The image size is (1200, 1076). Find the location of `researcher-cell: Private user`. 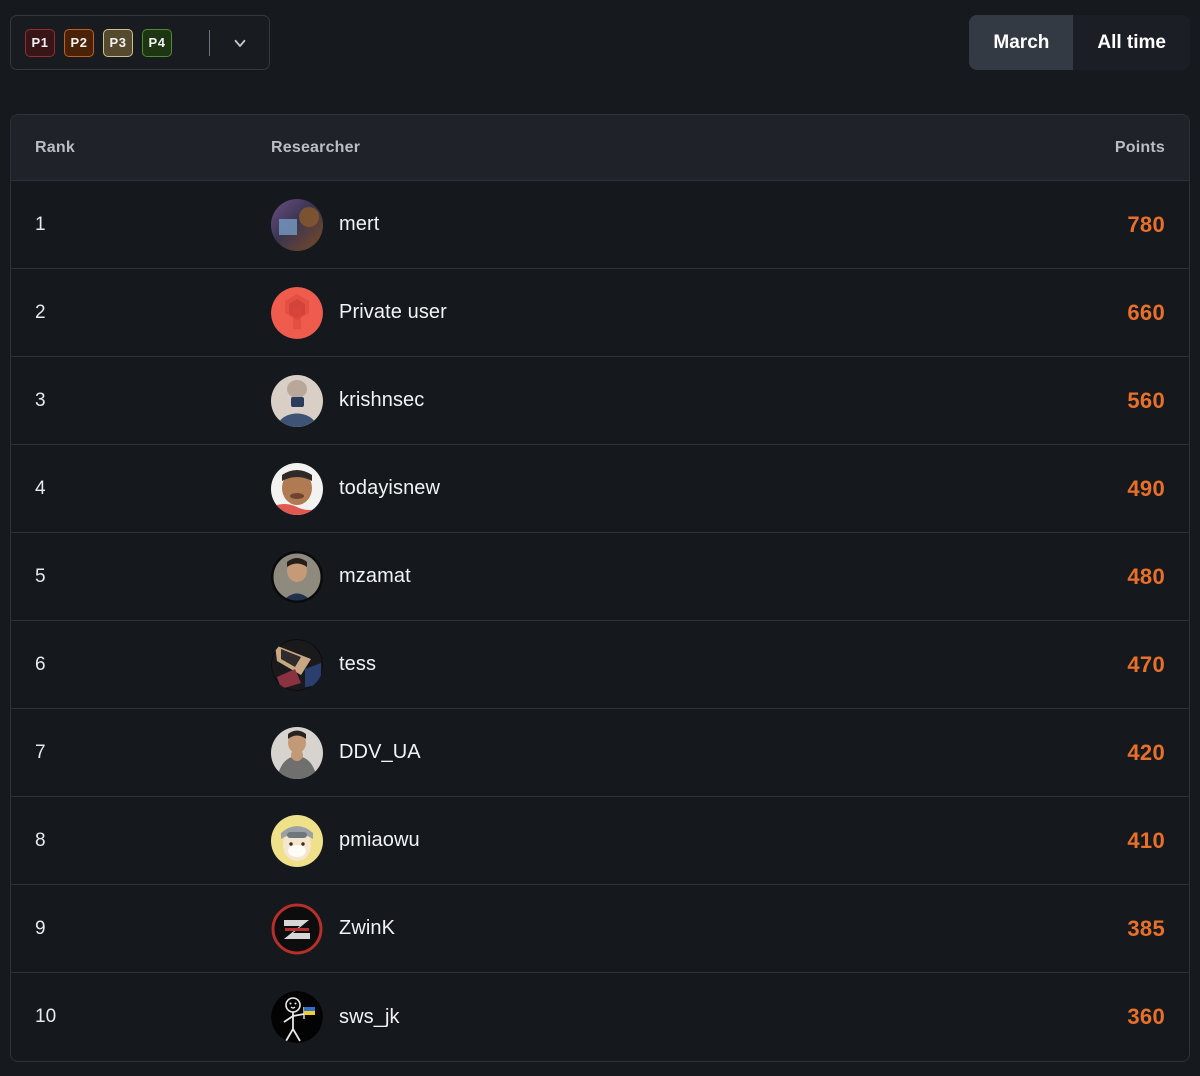

researcher-cell: Private user is located at coordinates (628, 312).